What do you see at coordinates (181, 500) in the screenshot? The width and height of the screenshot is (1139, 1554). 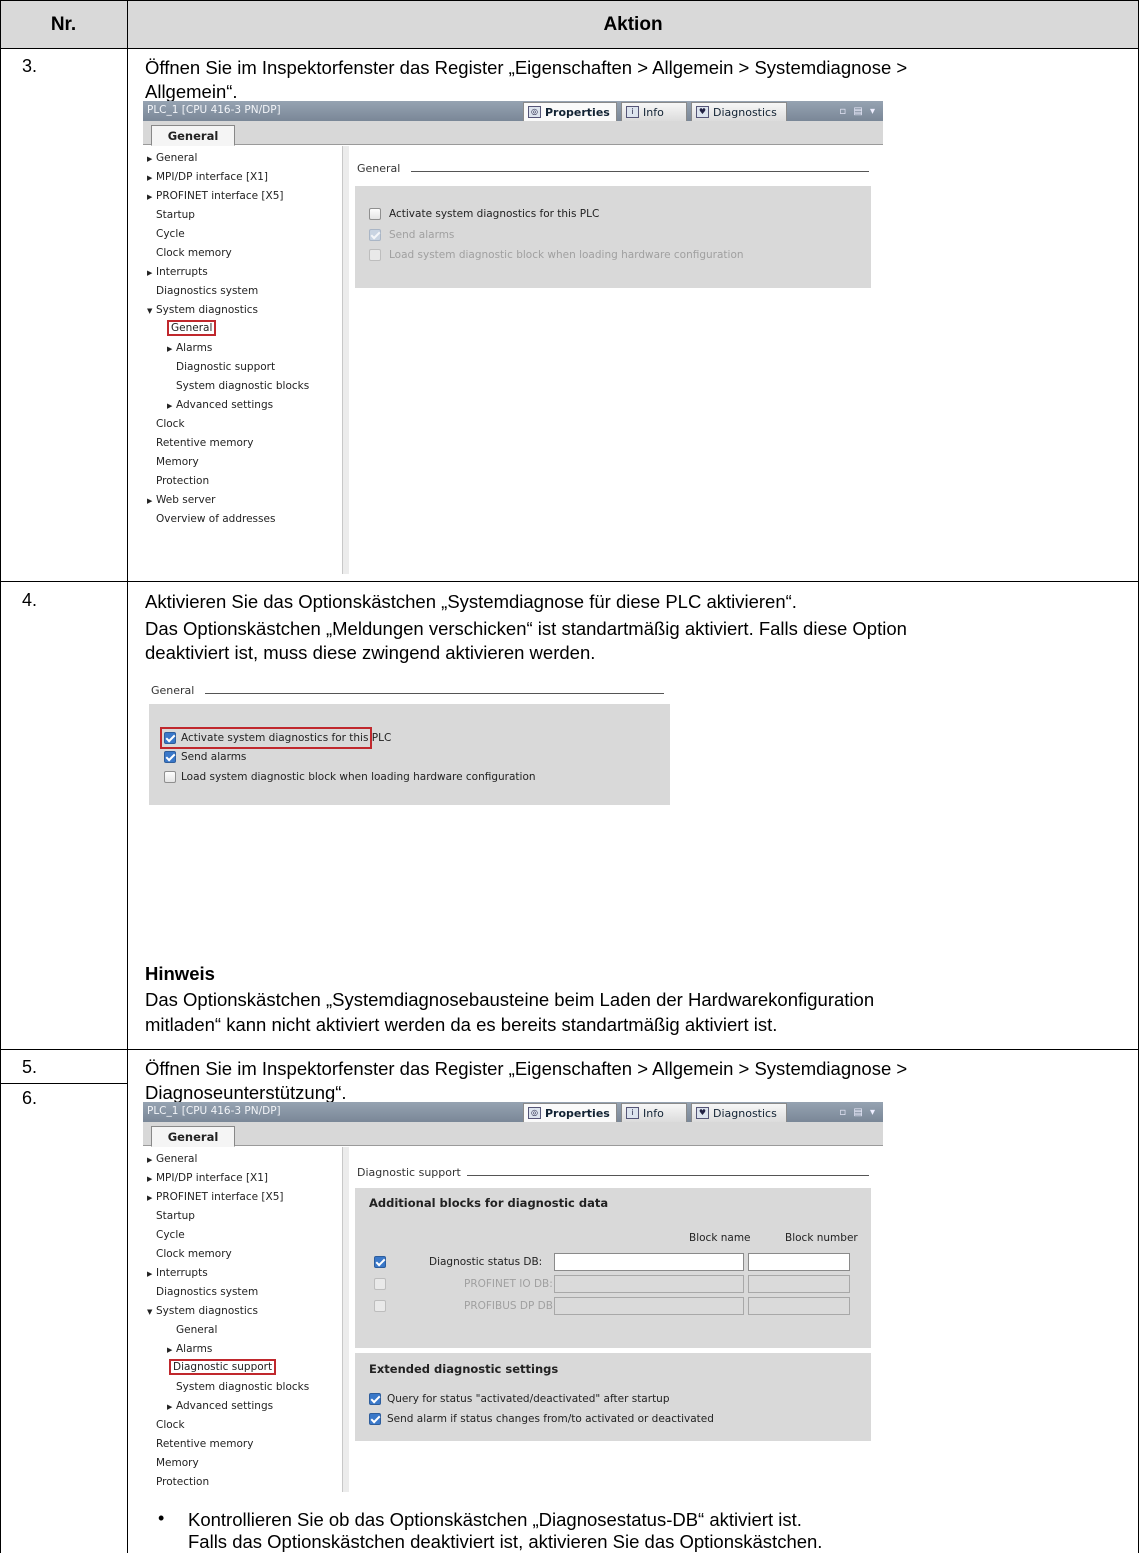 I see `nav-item-web-server: ▶ Web server` at bounding box center [181, 500].